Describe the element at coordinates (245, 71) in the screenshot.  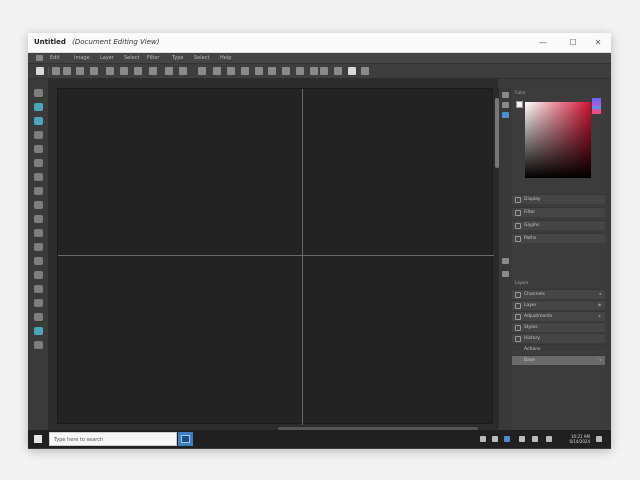
I see `distribute-icon` at that location.